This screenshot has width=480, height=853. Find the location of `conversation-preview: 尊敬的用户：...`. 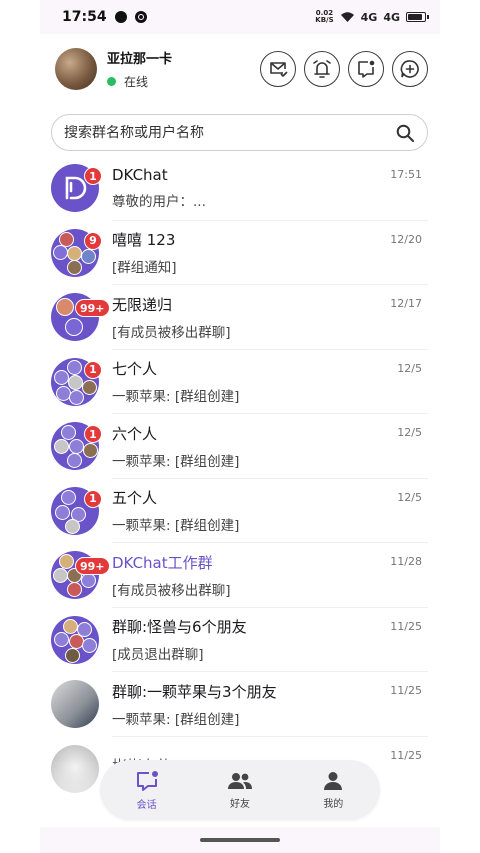

conversation-preview: 尊敬的用户：... is located at coordinates (159, 202).